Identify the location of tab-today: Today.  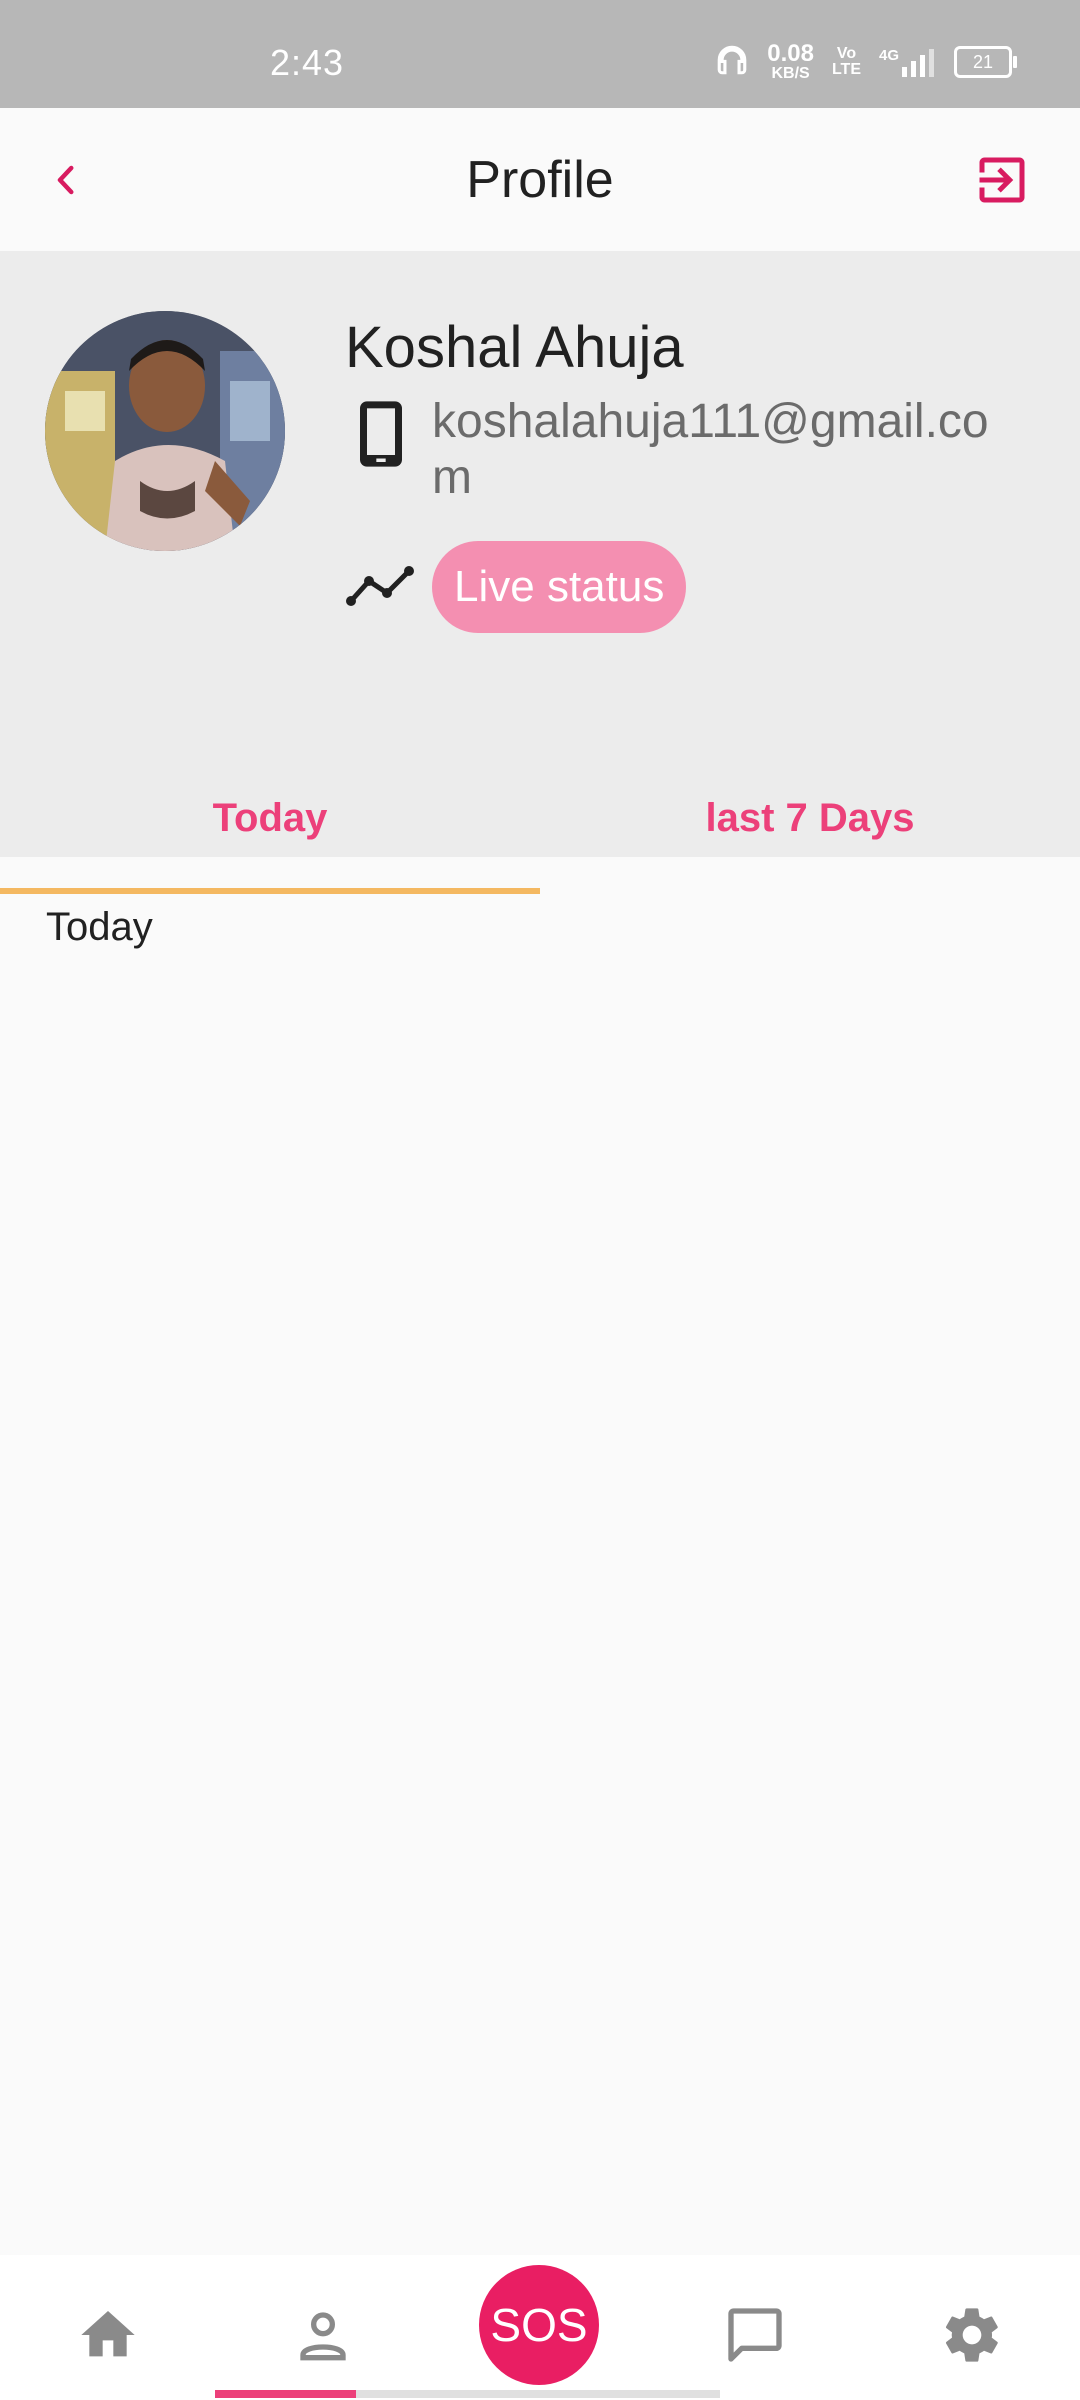
(270, 818).